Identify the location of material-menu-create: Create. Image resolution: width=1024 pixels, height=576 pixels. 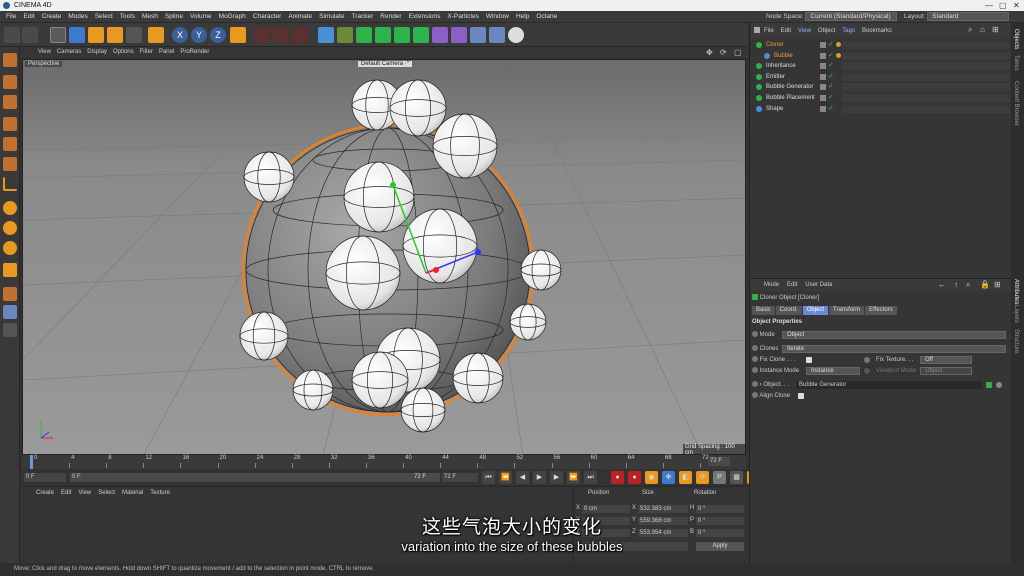
(45, 493).